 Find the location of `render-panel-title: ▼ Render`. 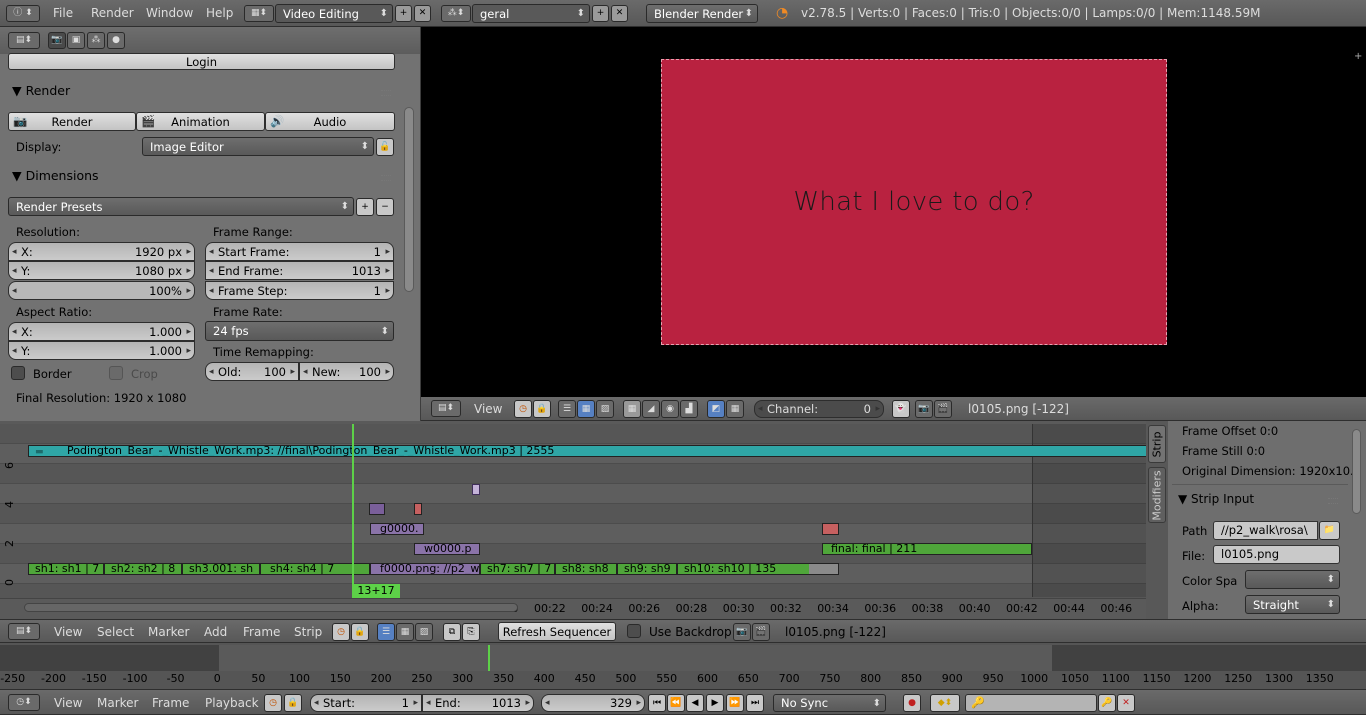

render-panel-title: ▼ Render is located at coordinates (41, 90).